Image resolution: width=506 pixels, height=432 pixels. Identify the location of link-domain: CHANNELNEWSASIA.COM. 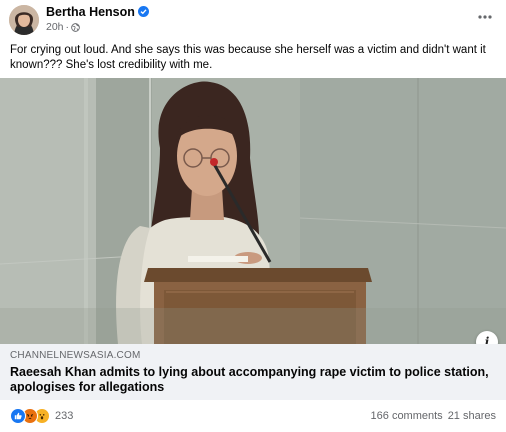
(75, 355).